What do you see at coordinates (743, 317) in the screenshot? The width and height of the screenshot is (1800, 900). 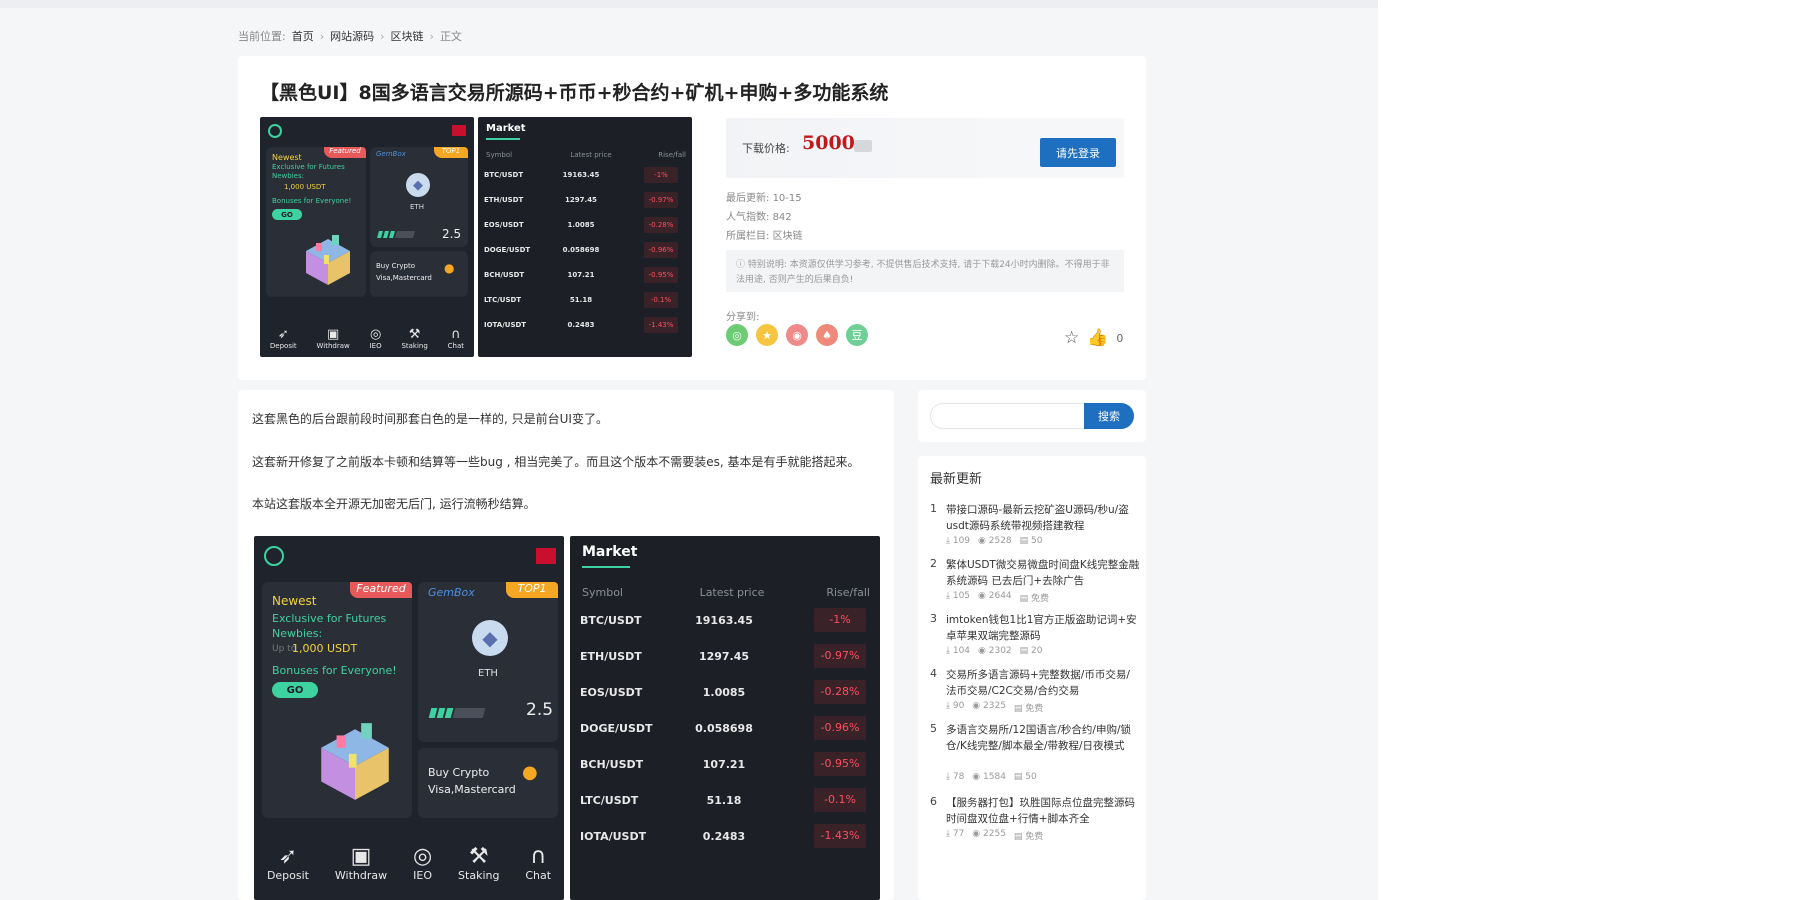 I see `share-label: 分享到:` at bounding box center [743, 317].